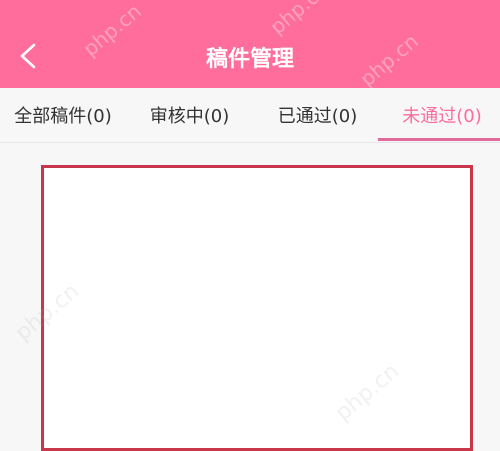 This screenshot has width=500, height=451. Describe the element at coordinates (299, 20) in the screenshot. I see `watermark-text: php.cn` at that location.